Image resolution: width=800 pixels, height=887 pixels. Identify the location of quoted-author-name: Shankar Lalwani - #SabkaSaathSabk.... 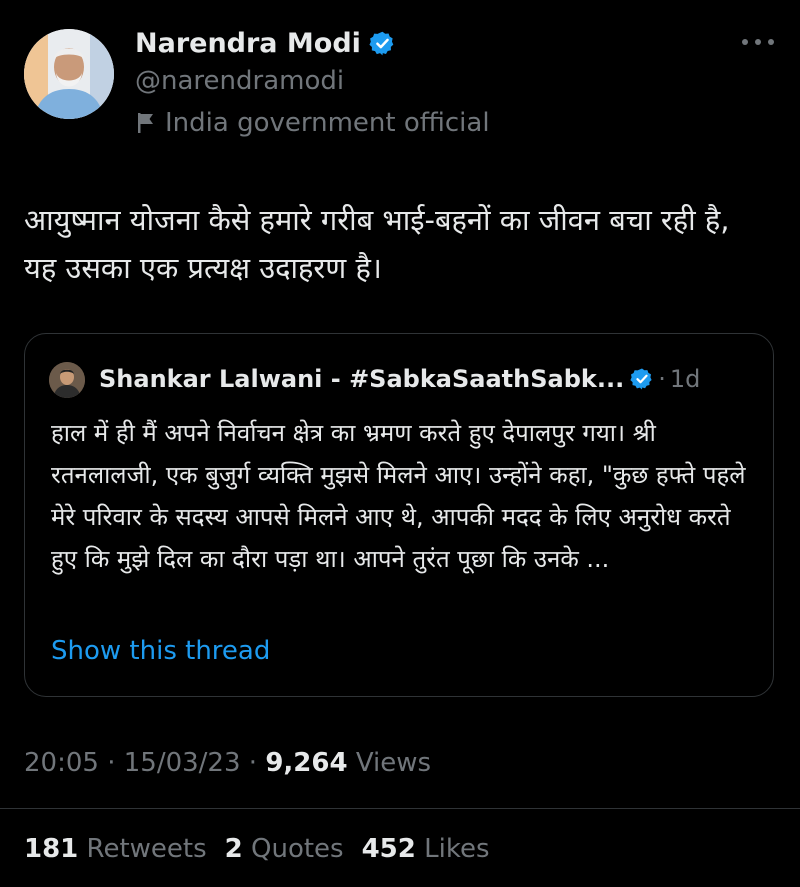
(361, 379).